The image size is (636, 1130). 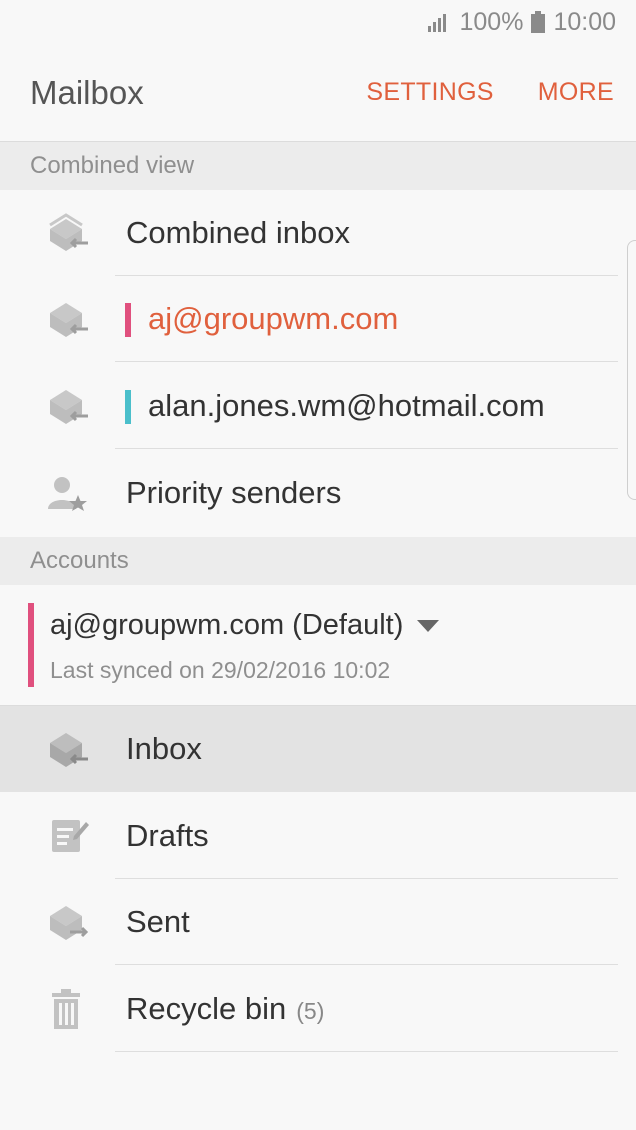 I want to click on section-header-combined-view: Combined view, so click(x=318, y=166).